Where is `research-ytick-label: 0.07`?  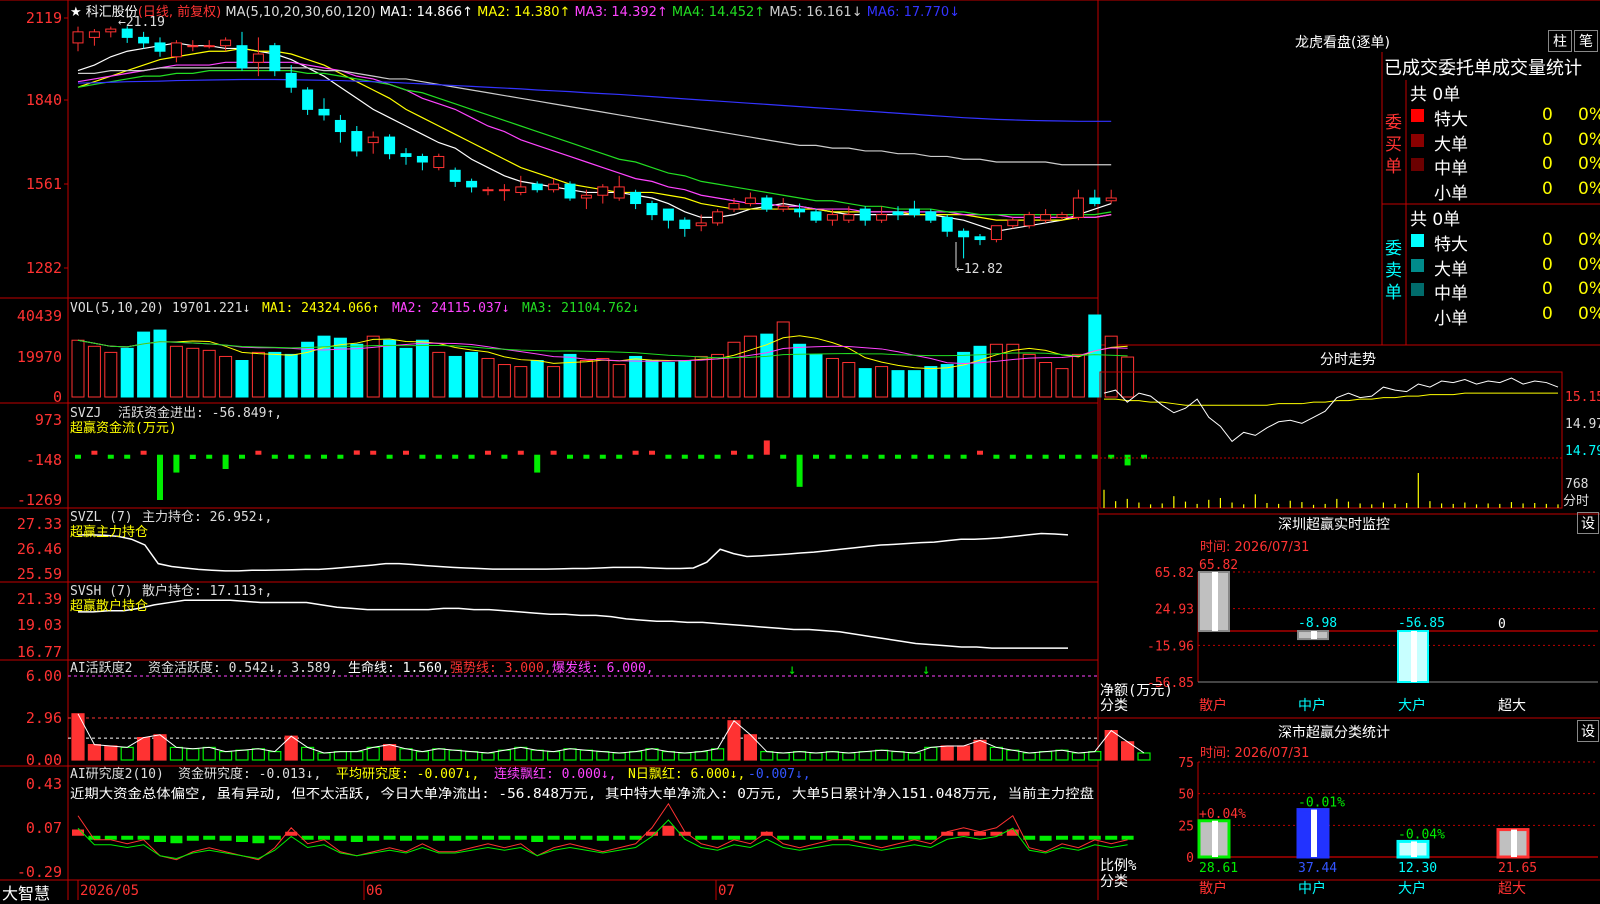 research-ytick-label: 0.07 is located at coordinates (44, 828).